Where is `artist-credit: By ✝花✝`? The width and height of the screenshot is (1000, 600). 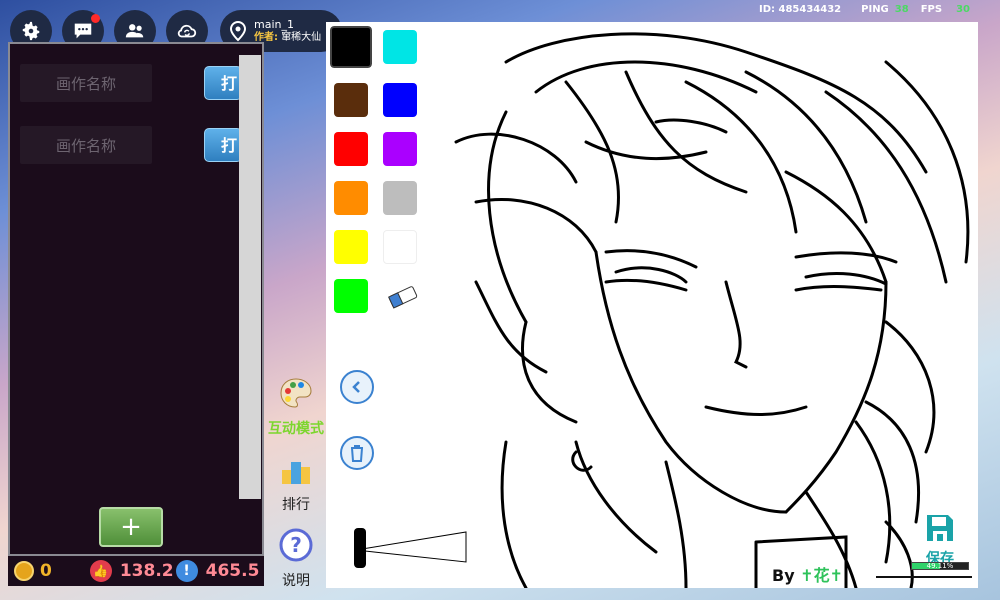 artist-credit: By ✝花✝ is located at coordinates (807, 574).